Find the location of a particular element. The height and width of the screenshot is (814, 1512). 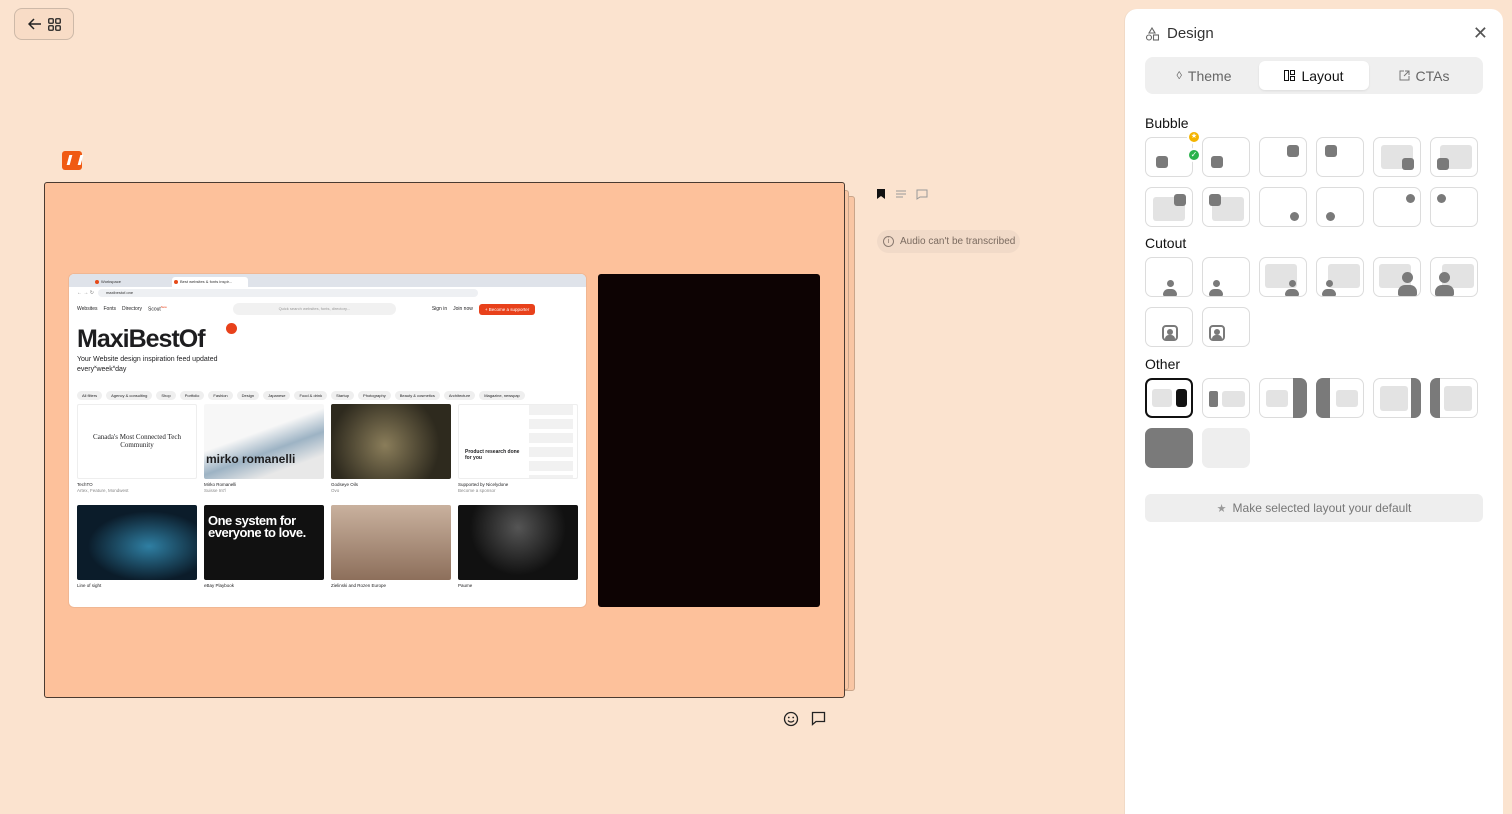

chip: Japanese is located at coordinates (277, 395).